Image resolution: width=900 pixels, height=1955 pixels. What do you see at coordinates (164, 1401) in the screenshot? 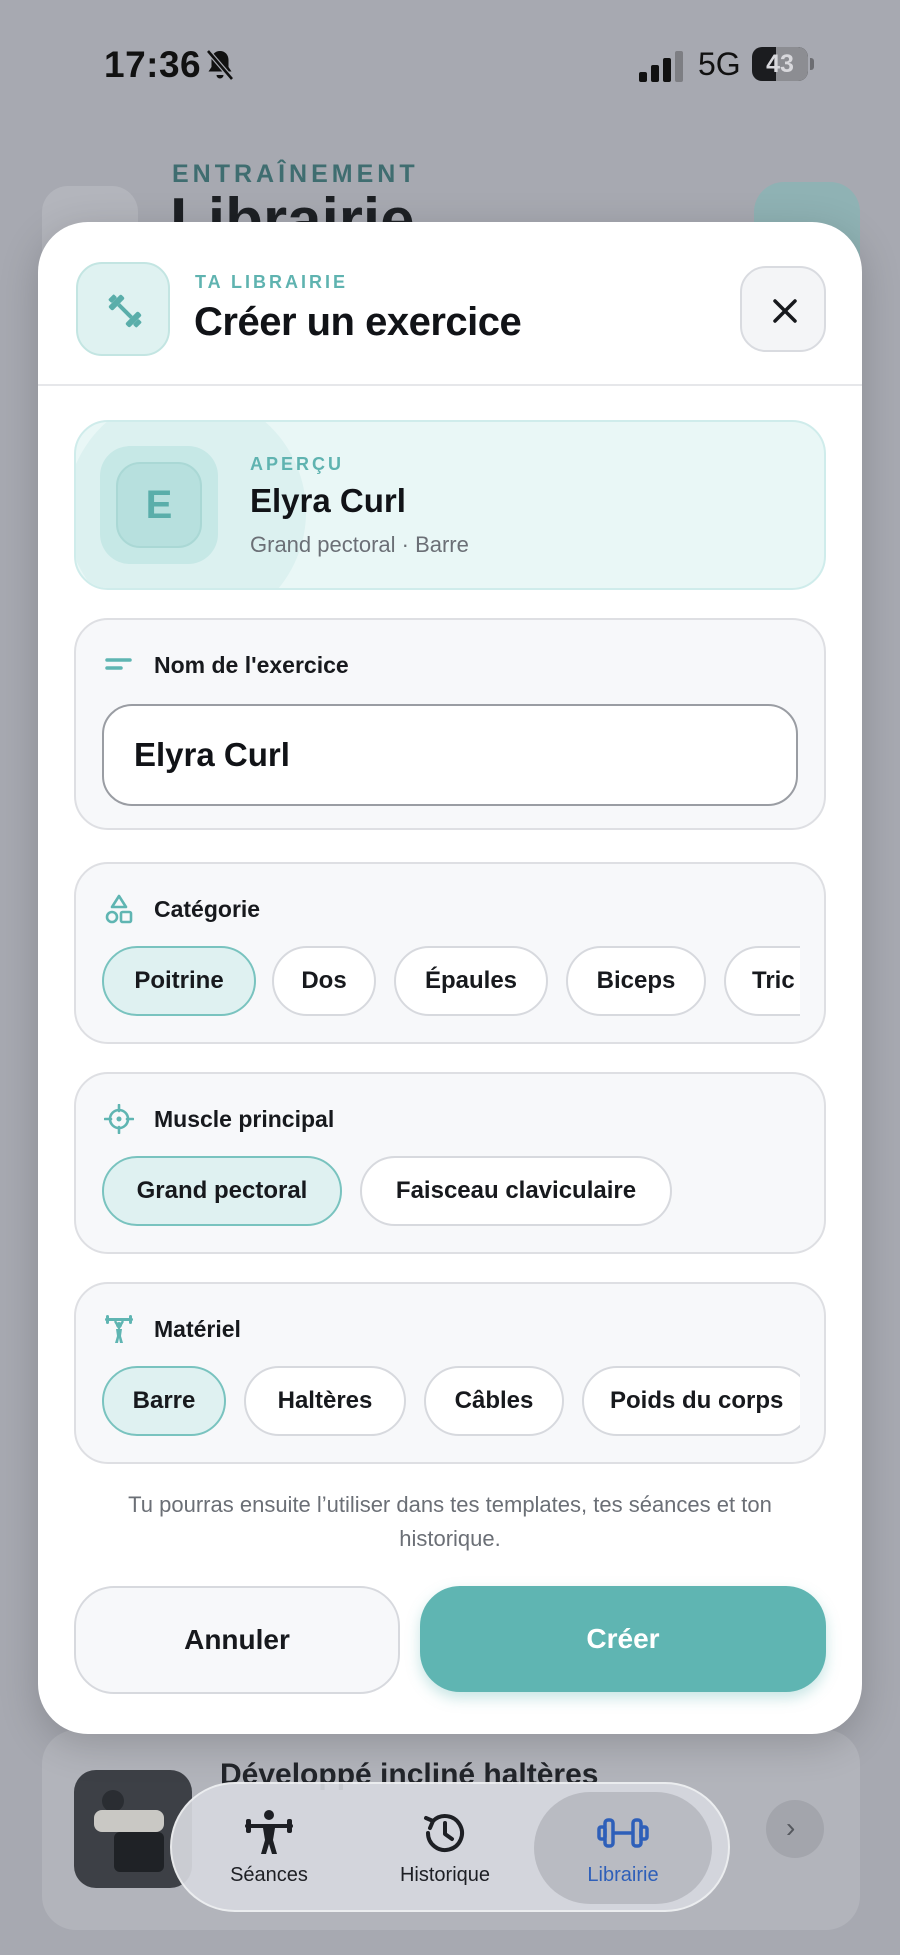
I see `equipment-chip-barre: Barre` at bounding box center [164, 1401].